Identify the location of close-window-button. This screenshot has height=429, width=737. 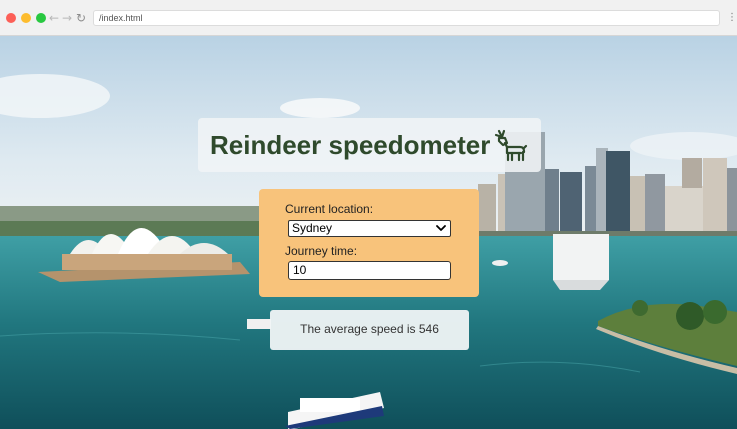
(11, 18).